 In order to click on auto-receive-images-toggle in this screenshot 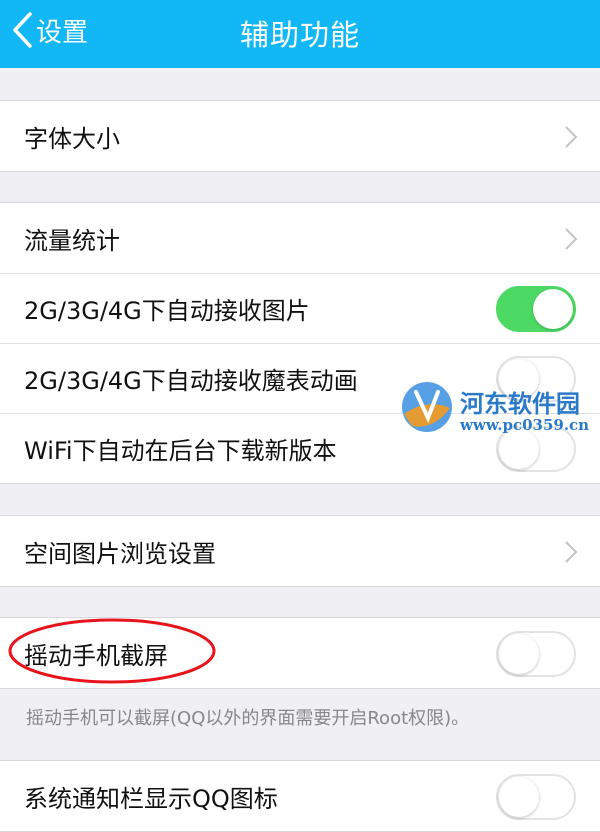, I will do `click(536, 309)`.